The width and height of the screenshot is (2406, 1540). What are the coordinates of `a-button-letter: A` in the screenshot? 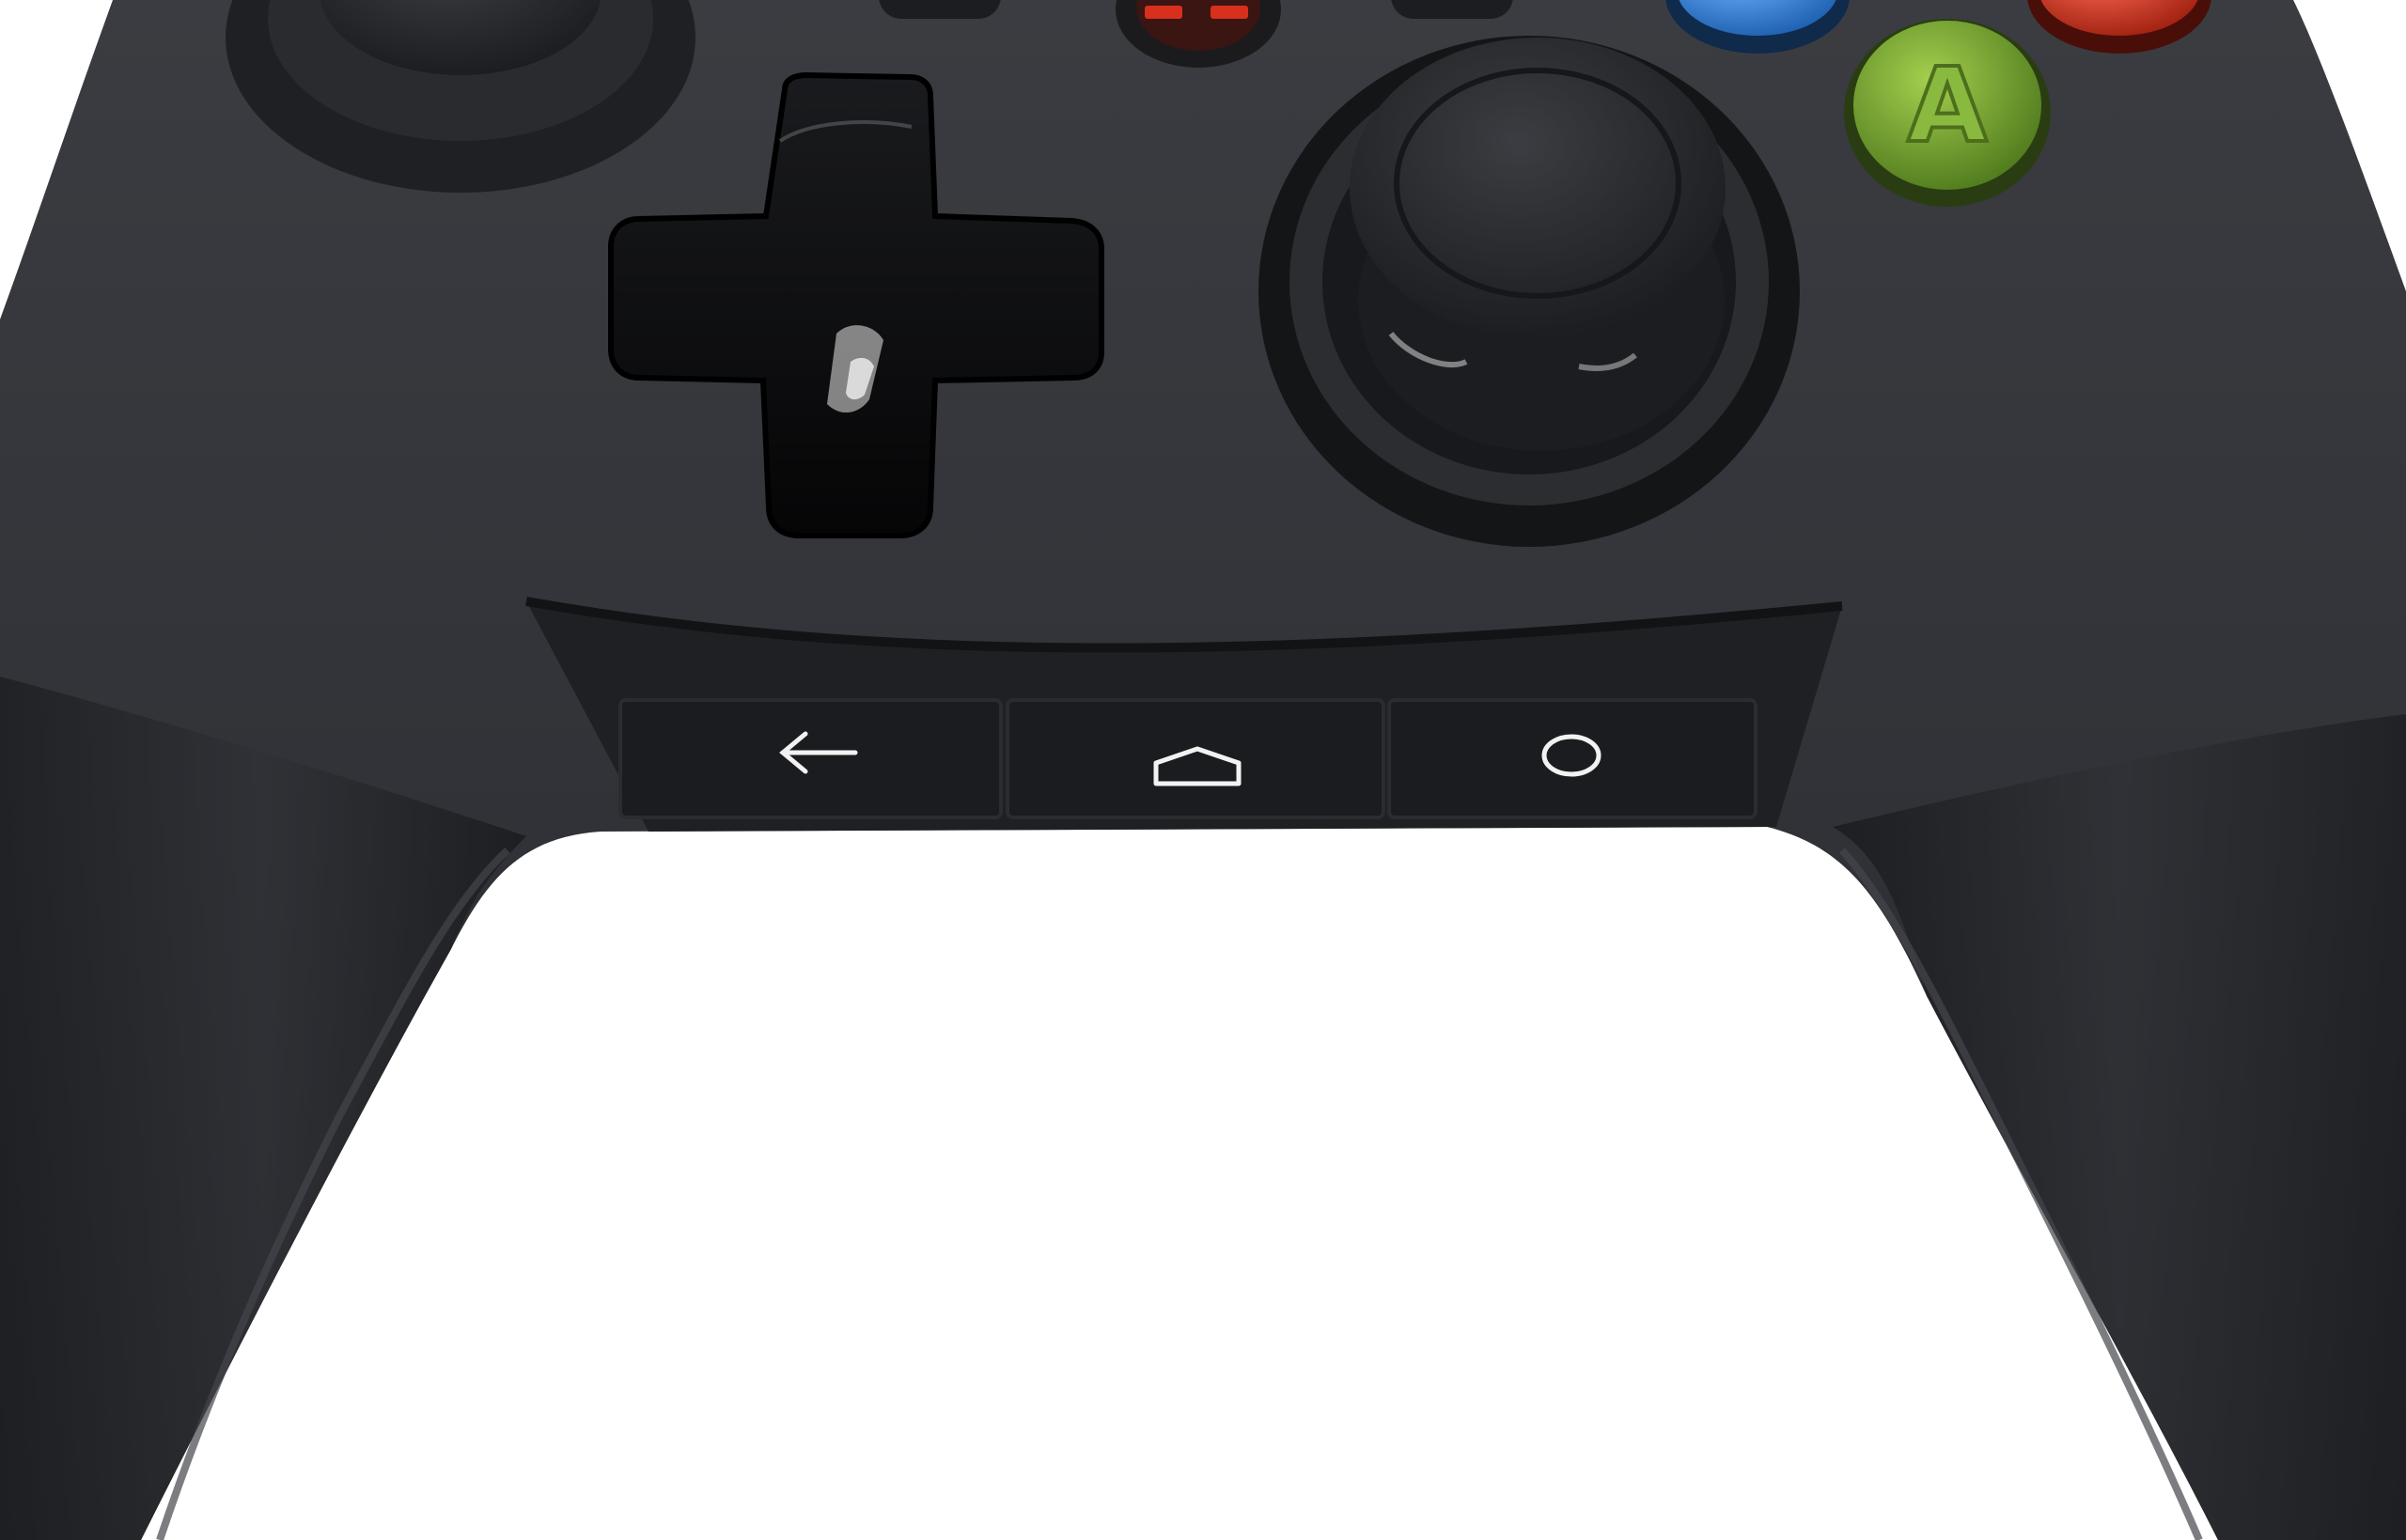 It's located at (1947, 105).